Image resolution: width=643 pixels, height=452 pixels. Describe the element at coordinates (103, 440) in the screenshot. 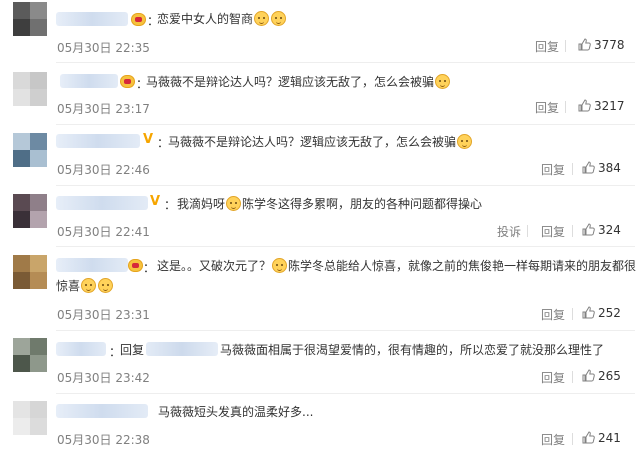

I see `timestamp: 05月30日 22:38` at that location.